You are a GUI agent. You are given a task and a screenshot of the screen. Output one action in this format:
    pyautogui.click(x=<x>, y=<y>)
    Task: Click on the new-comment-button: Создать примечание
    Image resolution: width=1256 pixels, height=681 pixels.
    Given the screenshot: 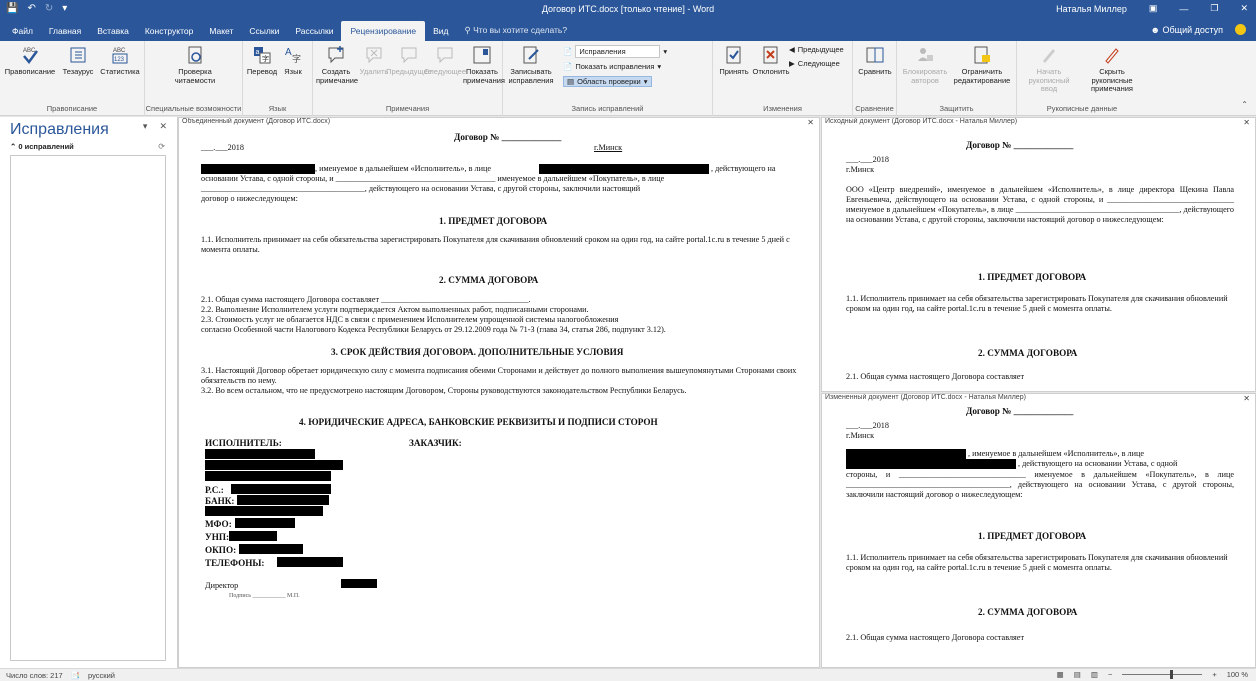 What is the action you would take?
    pyautogui.click(x=336, y=64)
    